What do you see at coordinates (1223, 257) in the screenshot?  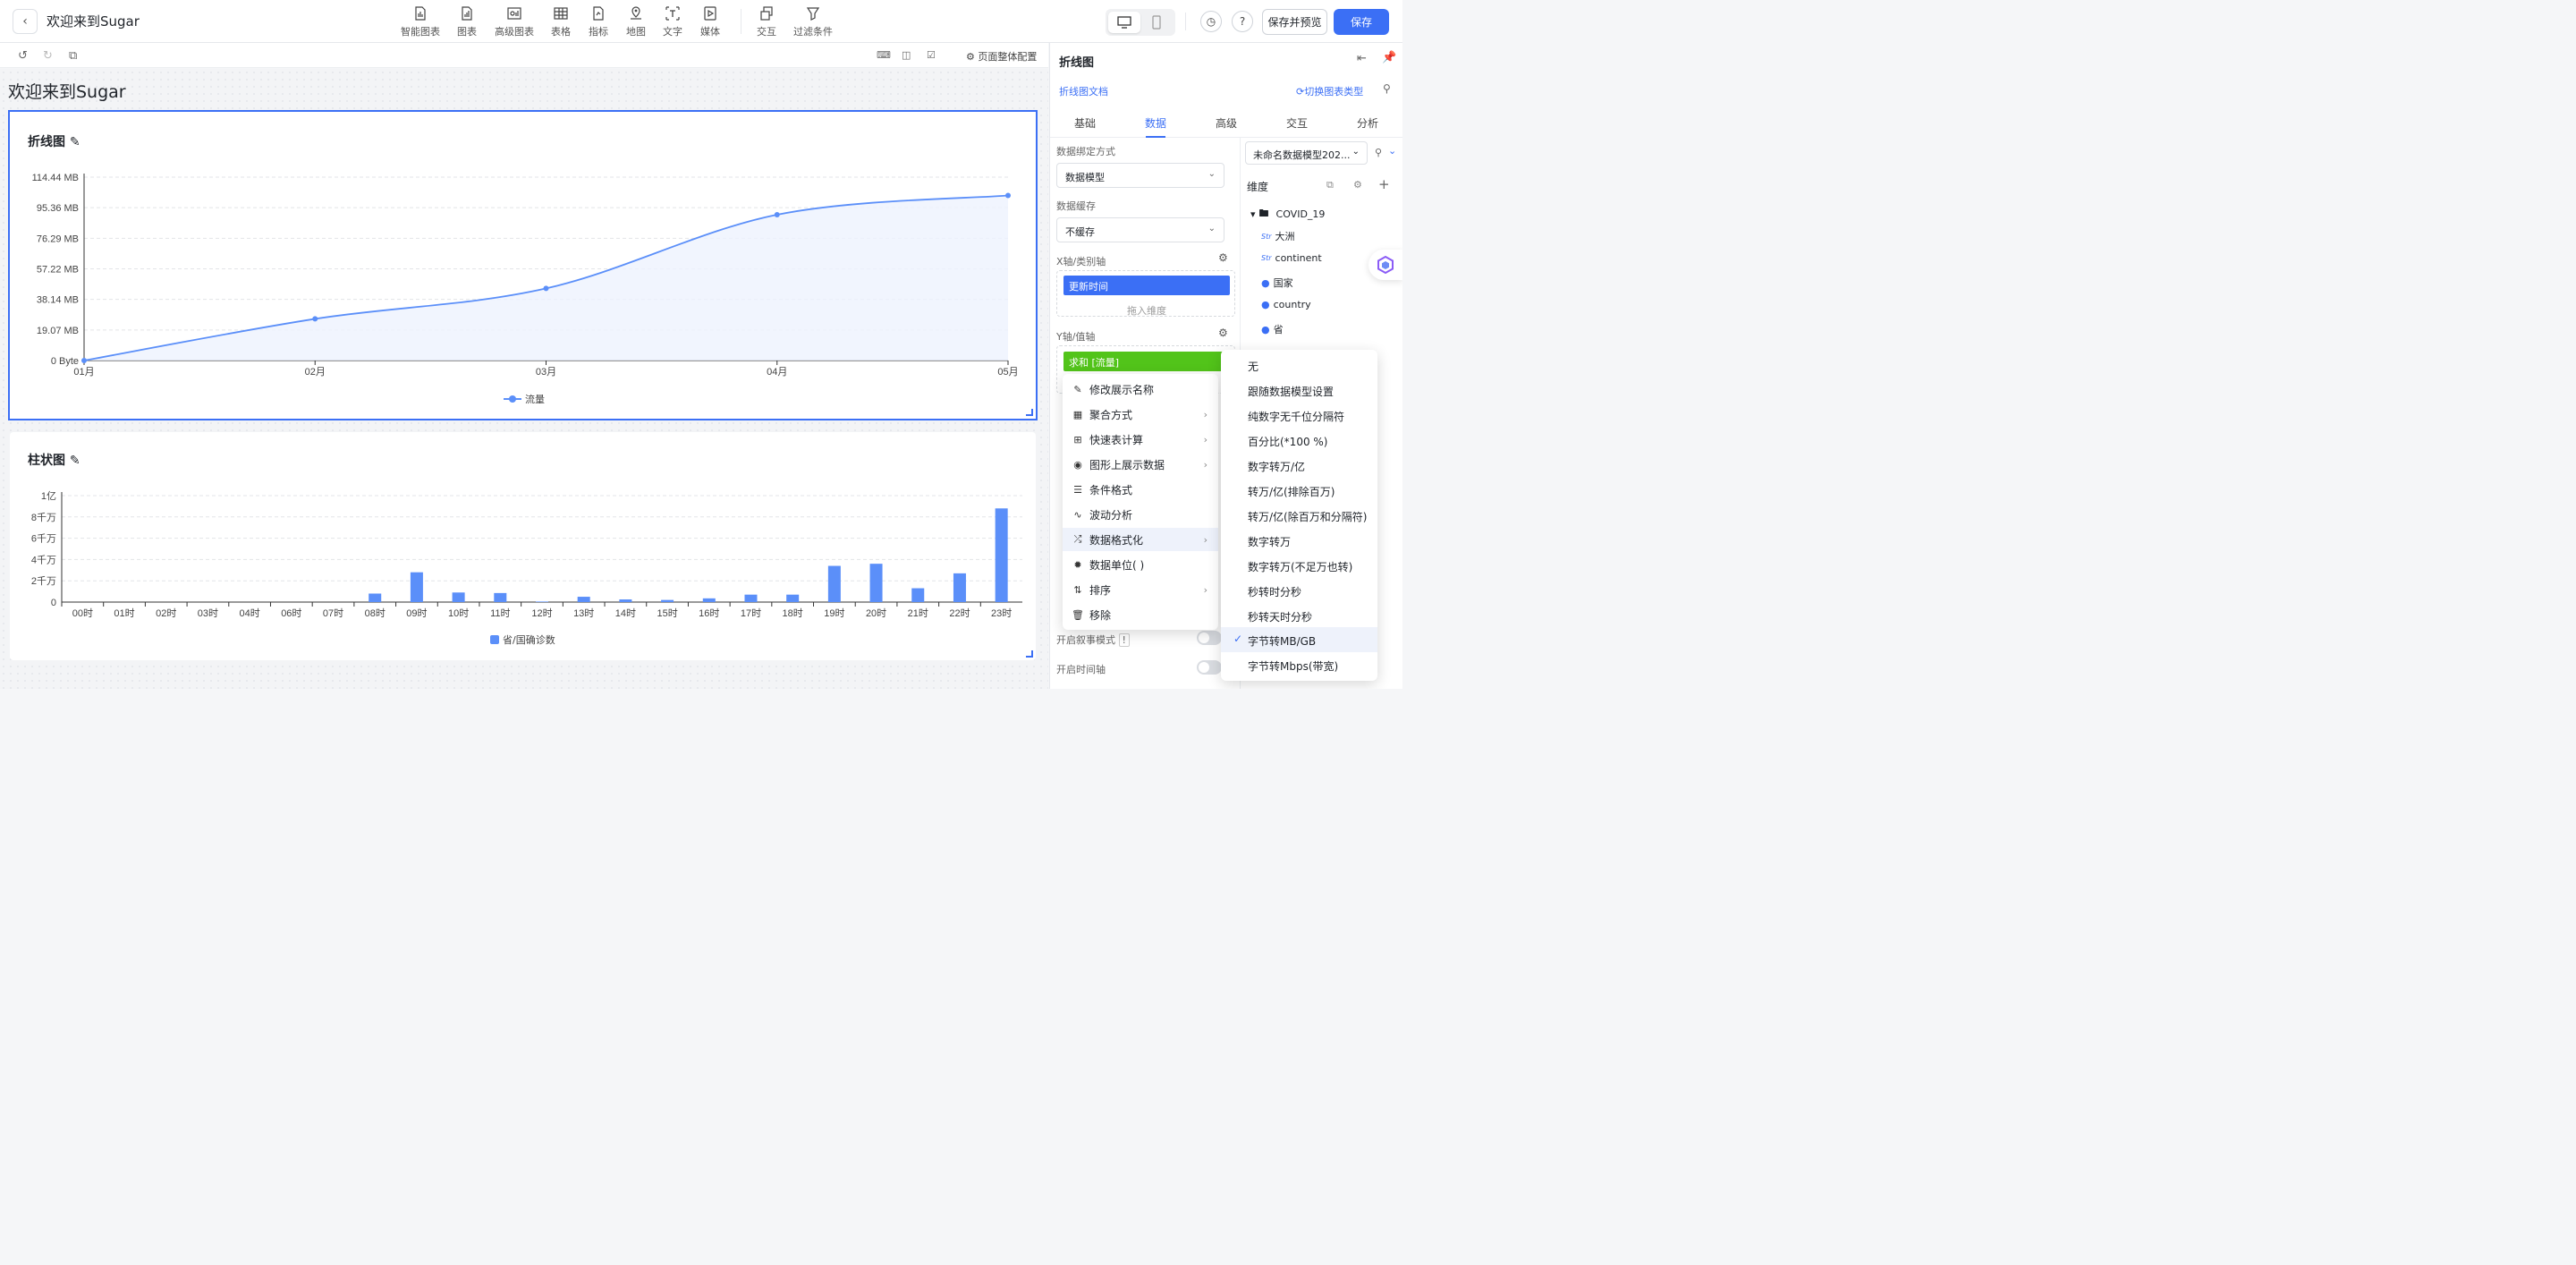 I see `x-axis-settings-icon: ⚙` at bounding box center [1223, 257].